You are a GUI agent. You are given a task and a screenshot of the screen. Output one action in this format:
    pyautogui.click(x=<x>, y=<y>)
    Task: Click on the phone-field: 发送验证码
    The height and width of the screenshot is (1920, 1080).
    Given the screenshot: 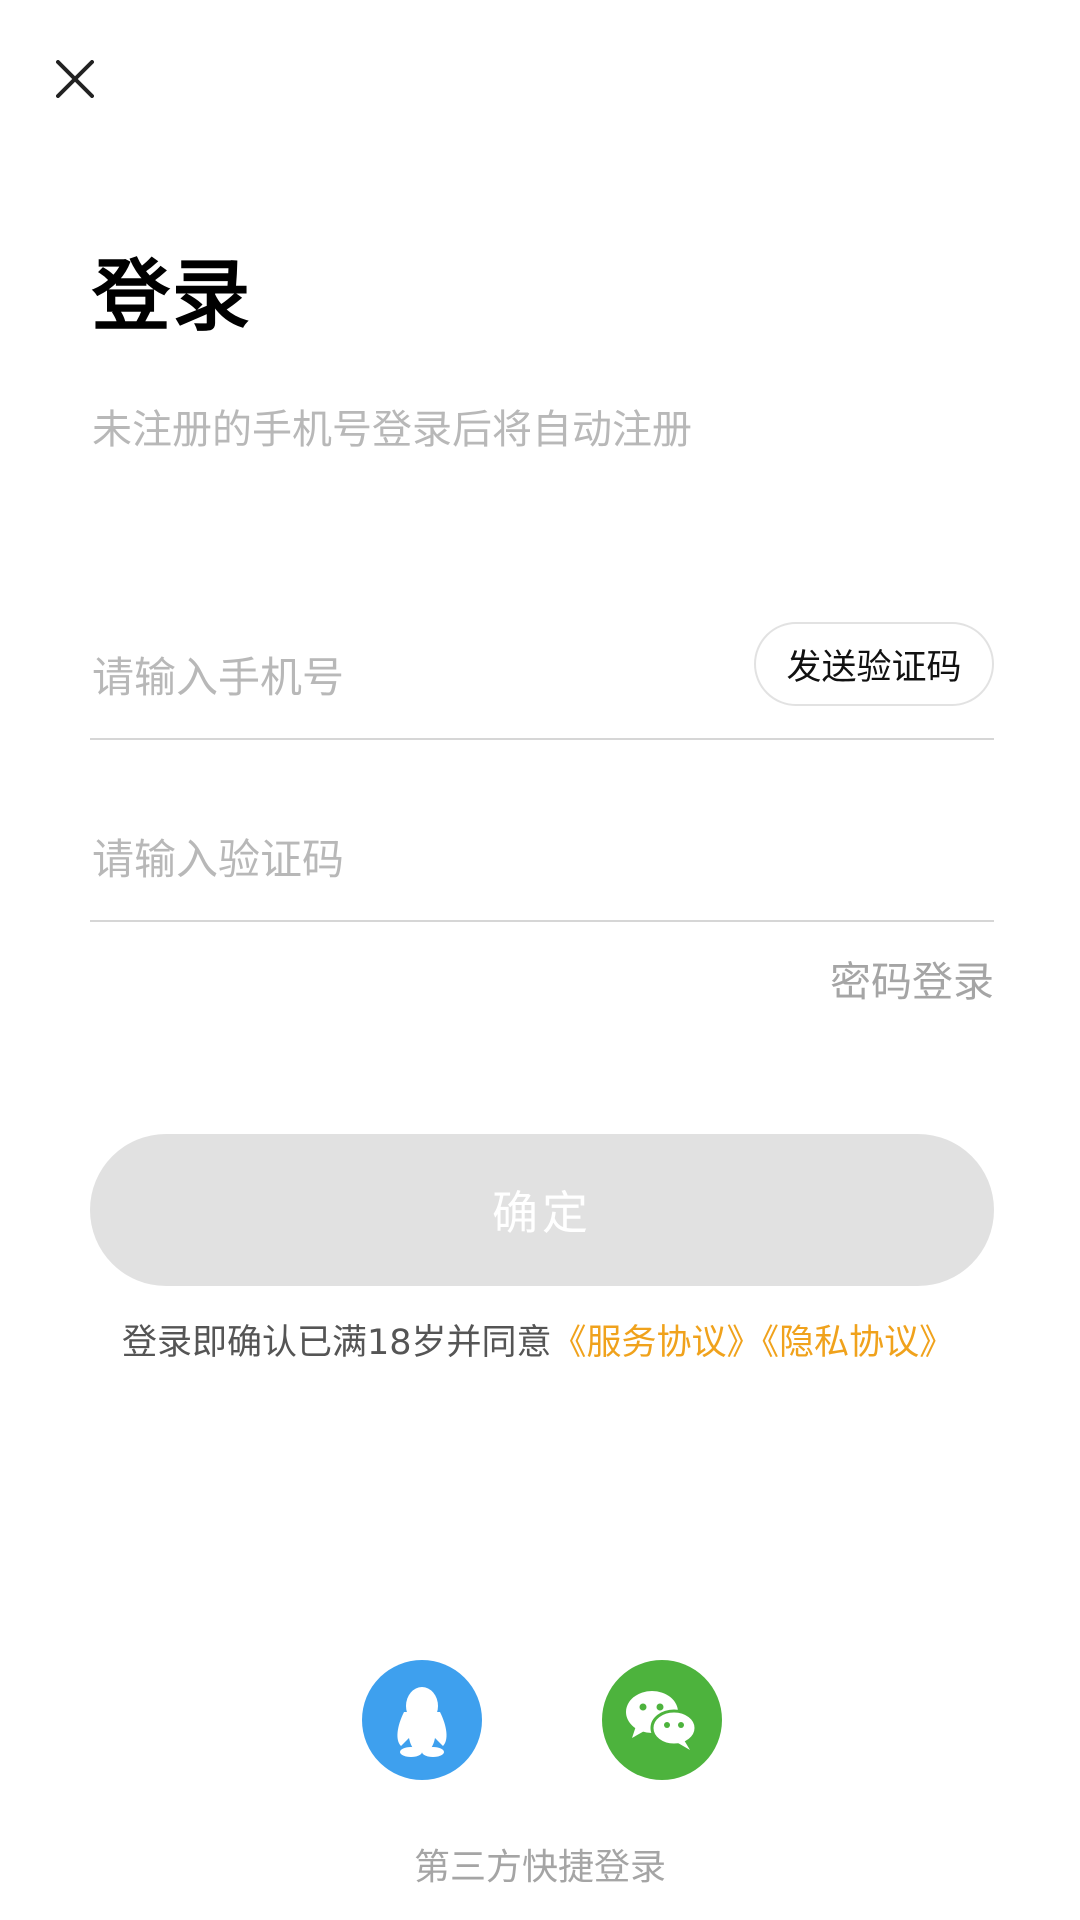 What is the action you would take?
    pyautogui.click(x=542, y=681)
    